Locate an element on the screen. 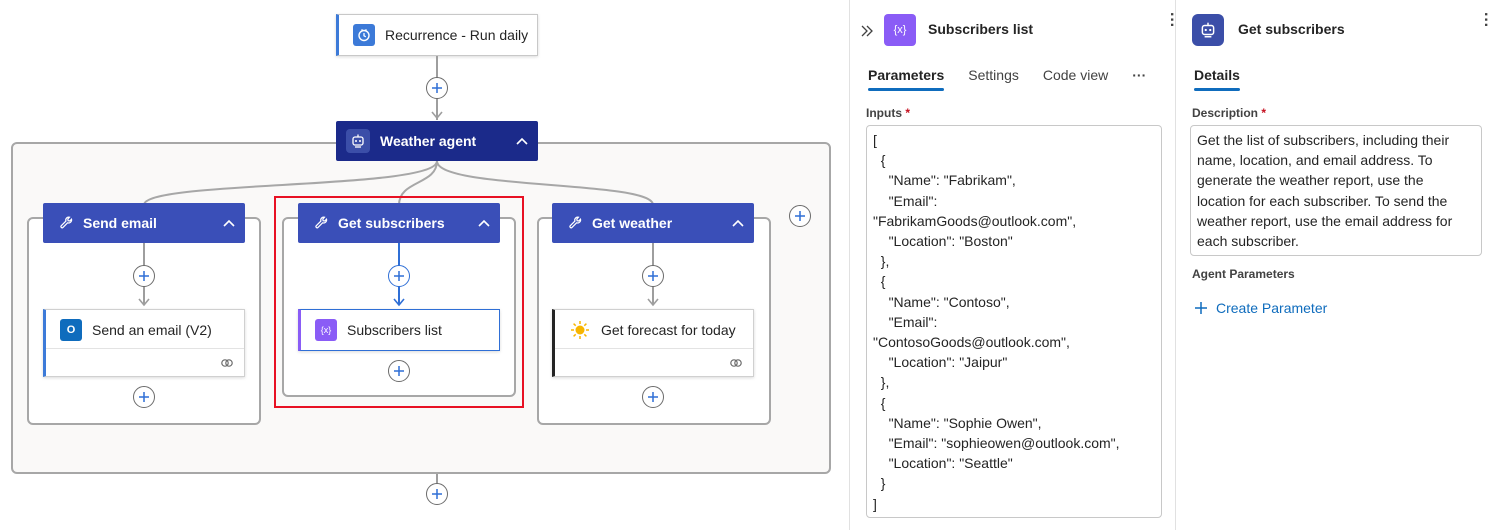 Image resolution: width=1490 pixels, height=530 pixels. action-label-get-forecast: Get forecast for today is located at coordinates (668, 330).